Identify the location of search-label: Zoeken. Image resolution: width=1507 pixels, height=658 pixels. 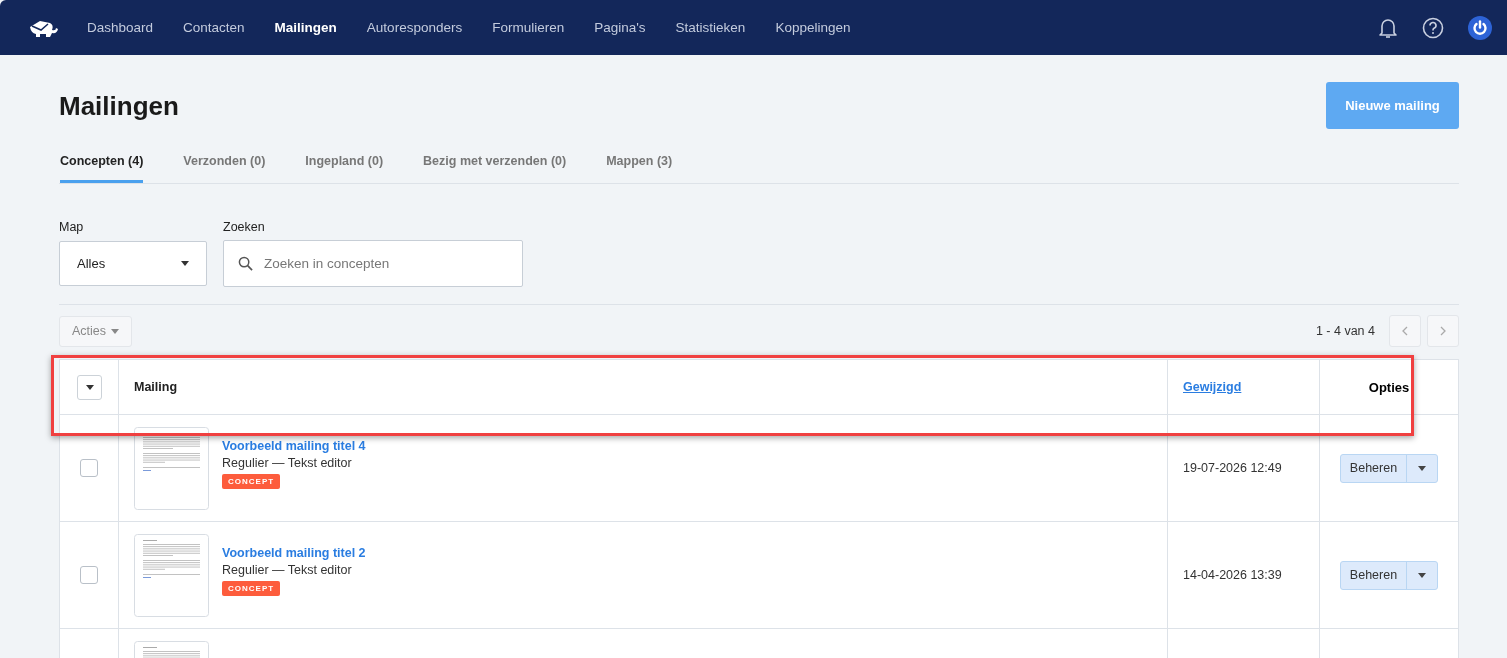
(244, 227).